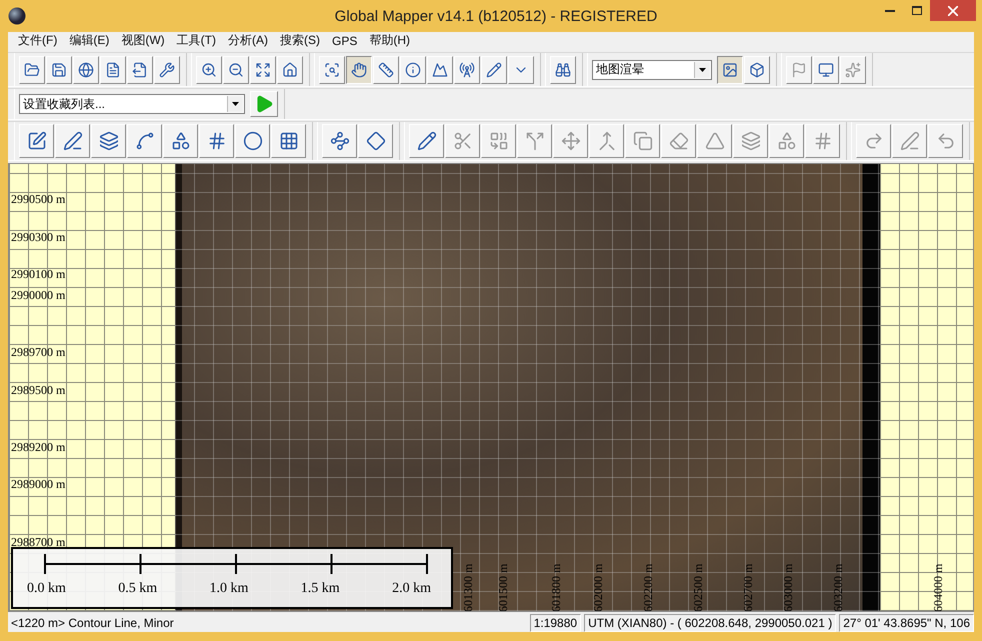  What do you see at coordinates (263, 70) in the screenshot?
I see `expand-icon` at bounding box center [263, 70].